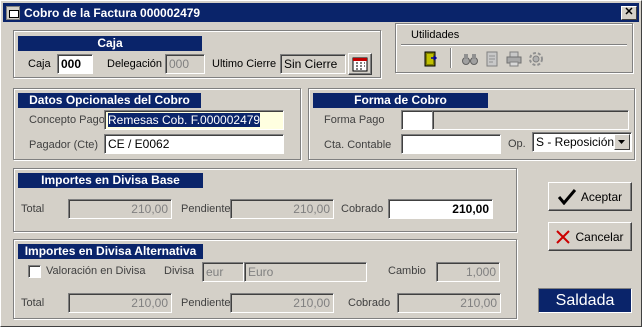 The height and width of the screenshot is (327, 642). I want to click on alt-total-field: 210,00, so click(120, 303).